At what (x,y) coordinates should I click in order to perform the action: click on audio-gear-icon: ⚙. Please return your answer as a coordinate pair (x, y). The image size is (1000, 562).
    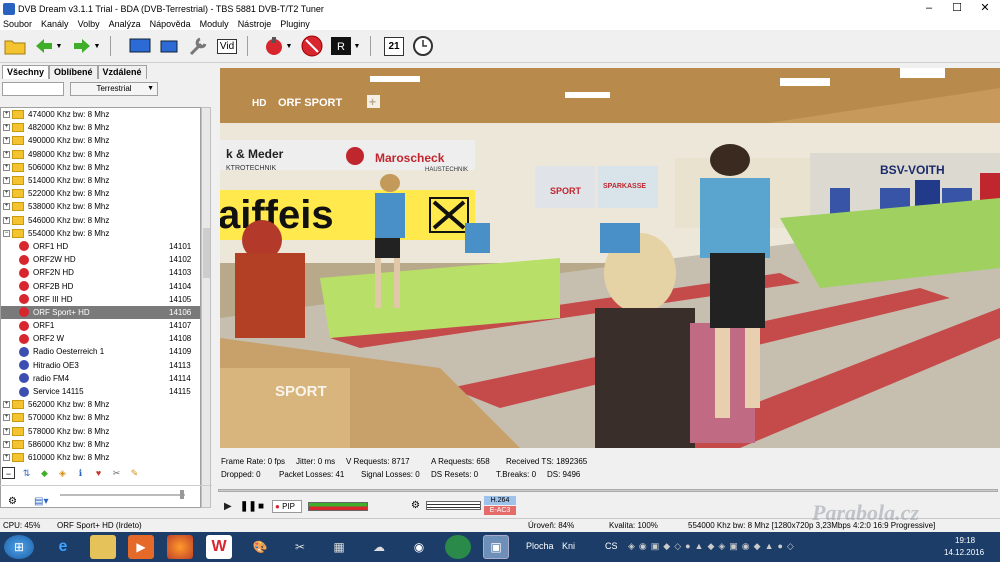
    Looking at the image, I should click on (415, 505).